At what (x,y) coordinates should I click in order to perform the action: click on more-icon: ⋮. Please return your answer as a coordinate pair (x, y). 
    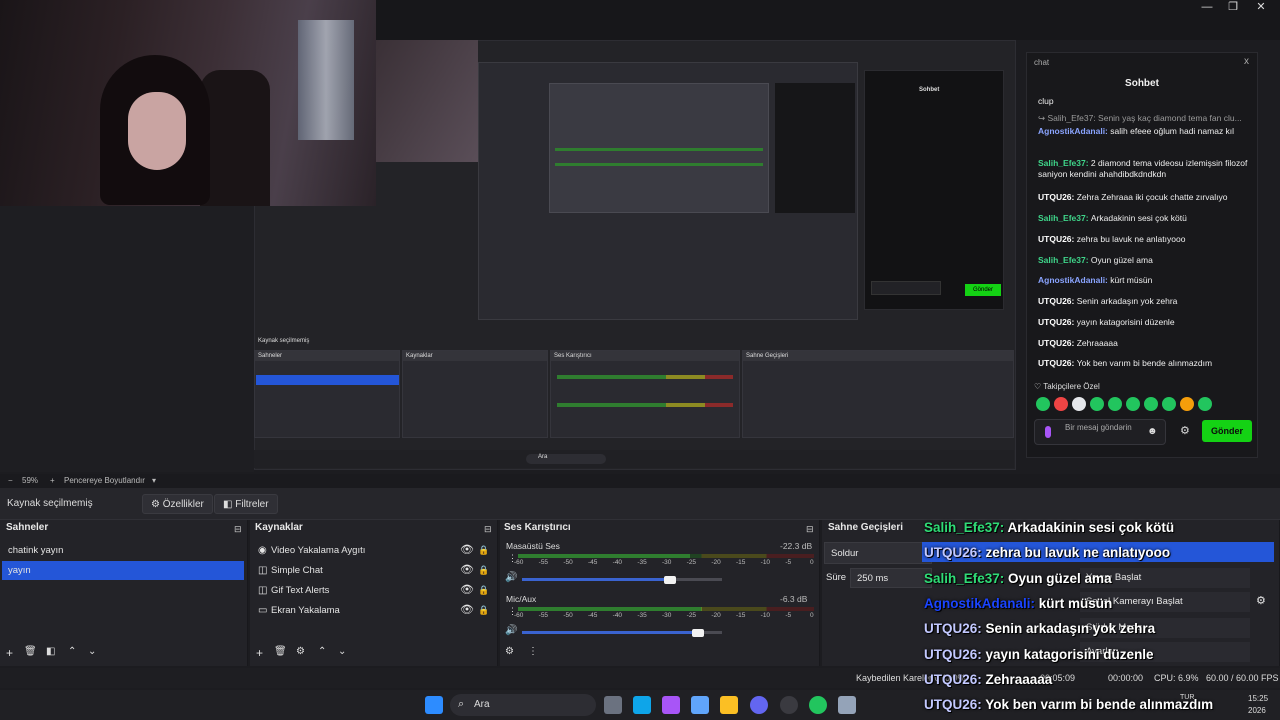
    Looking at the image, I should click on (533, 651).